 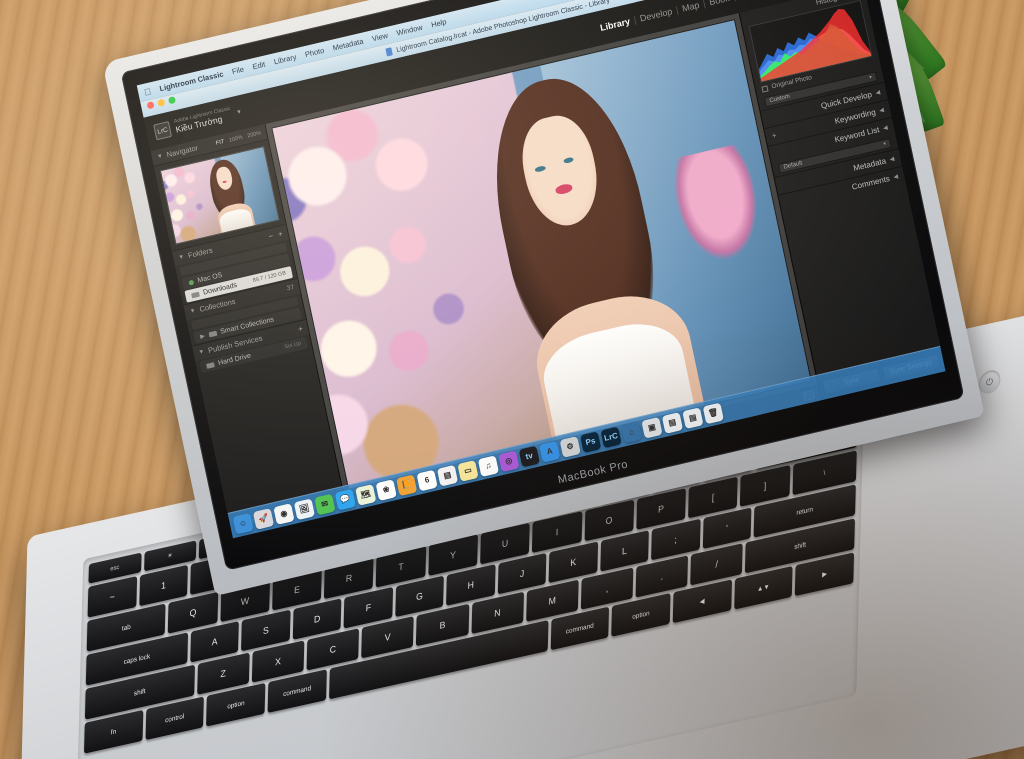 I want to click on contacts-icon: ▤, so click(x=447, y=475).